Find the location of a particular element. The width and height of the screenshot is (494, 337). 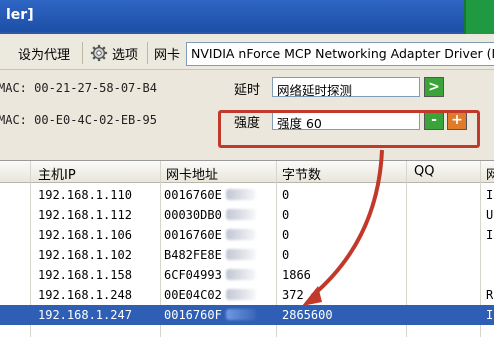

cell-bytes: 372 is located at coordinates (293, 295).